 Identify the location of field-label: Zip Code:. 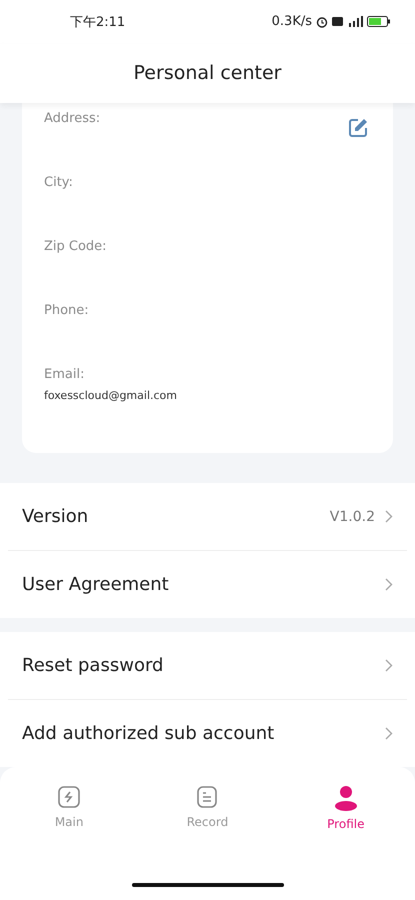
(75, 246).